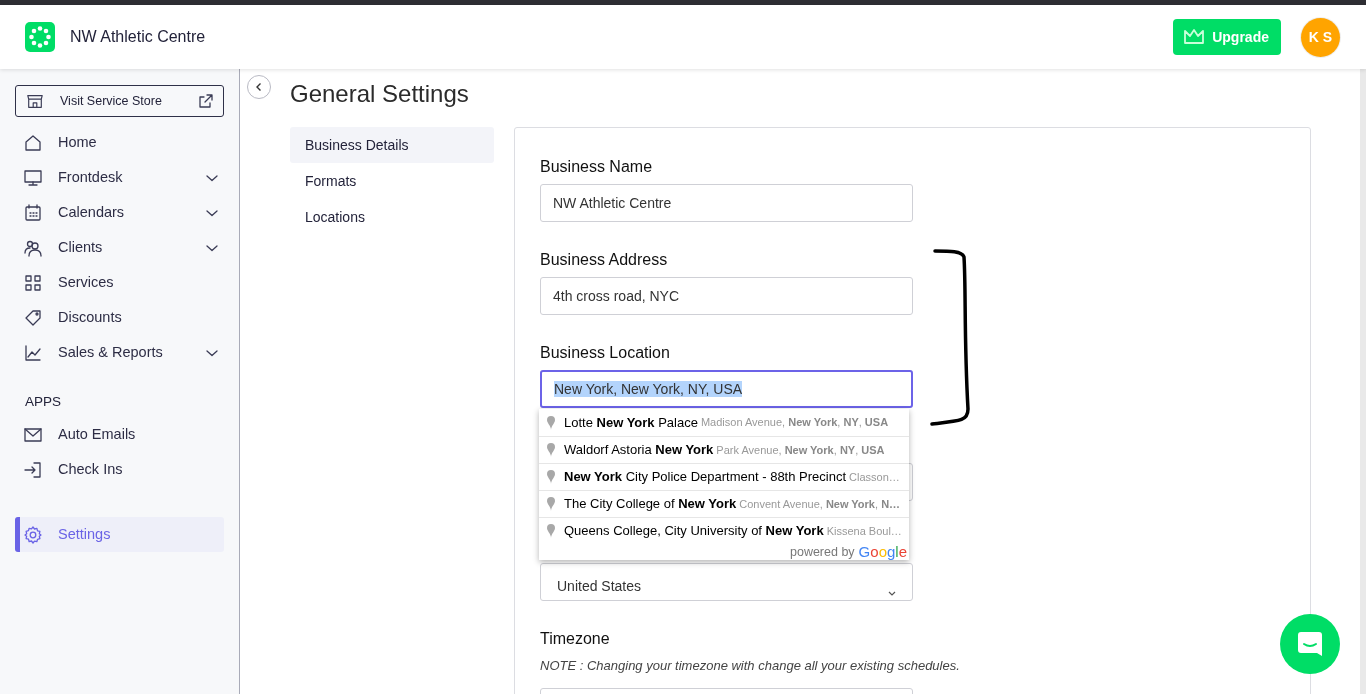 This screenshot has width=1366, height=694. I want to click on input-field: 4th cross road, NYC, so click(726, 296).